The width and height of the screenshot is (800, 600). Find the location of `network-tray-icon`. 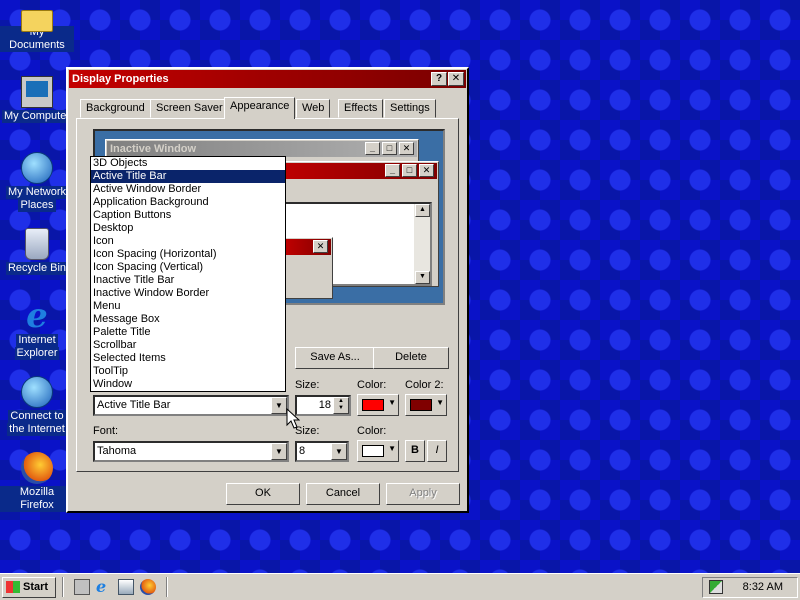

network-tray-icon is located at coordinates (716, 587).